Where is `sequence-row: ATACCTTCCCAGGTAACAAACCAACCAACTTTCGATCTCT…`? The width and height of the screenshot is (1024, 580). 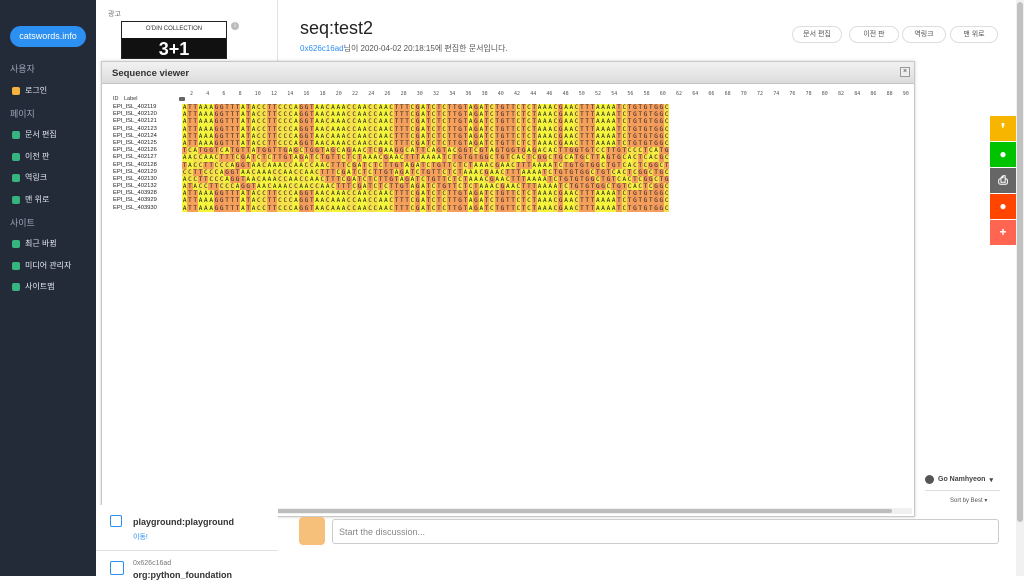
sequence-row: ATACCTTCCCAGGTAACAAACCAACCAACTTTCGATCTCT… is located at coordinates (549, 187).